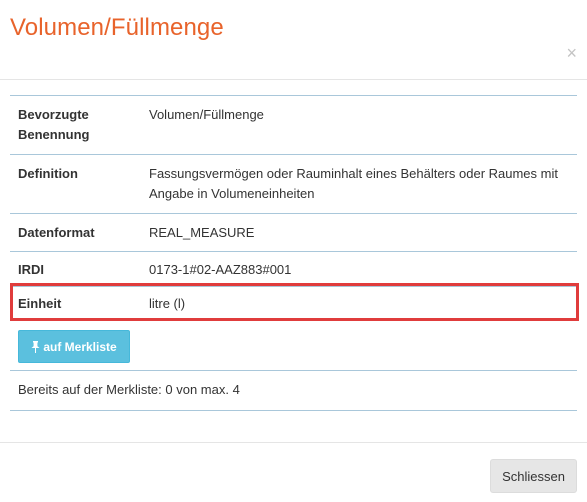 This screenshot has width=587, height=502. What do you see at coordinates (35, 346) in the screenshot?
I see `pushpin-icon` at bounding box center [35, 346].